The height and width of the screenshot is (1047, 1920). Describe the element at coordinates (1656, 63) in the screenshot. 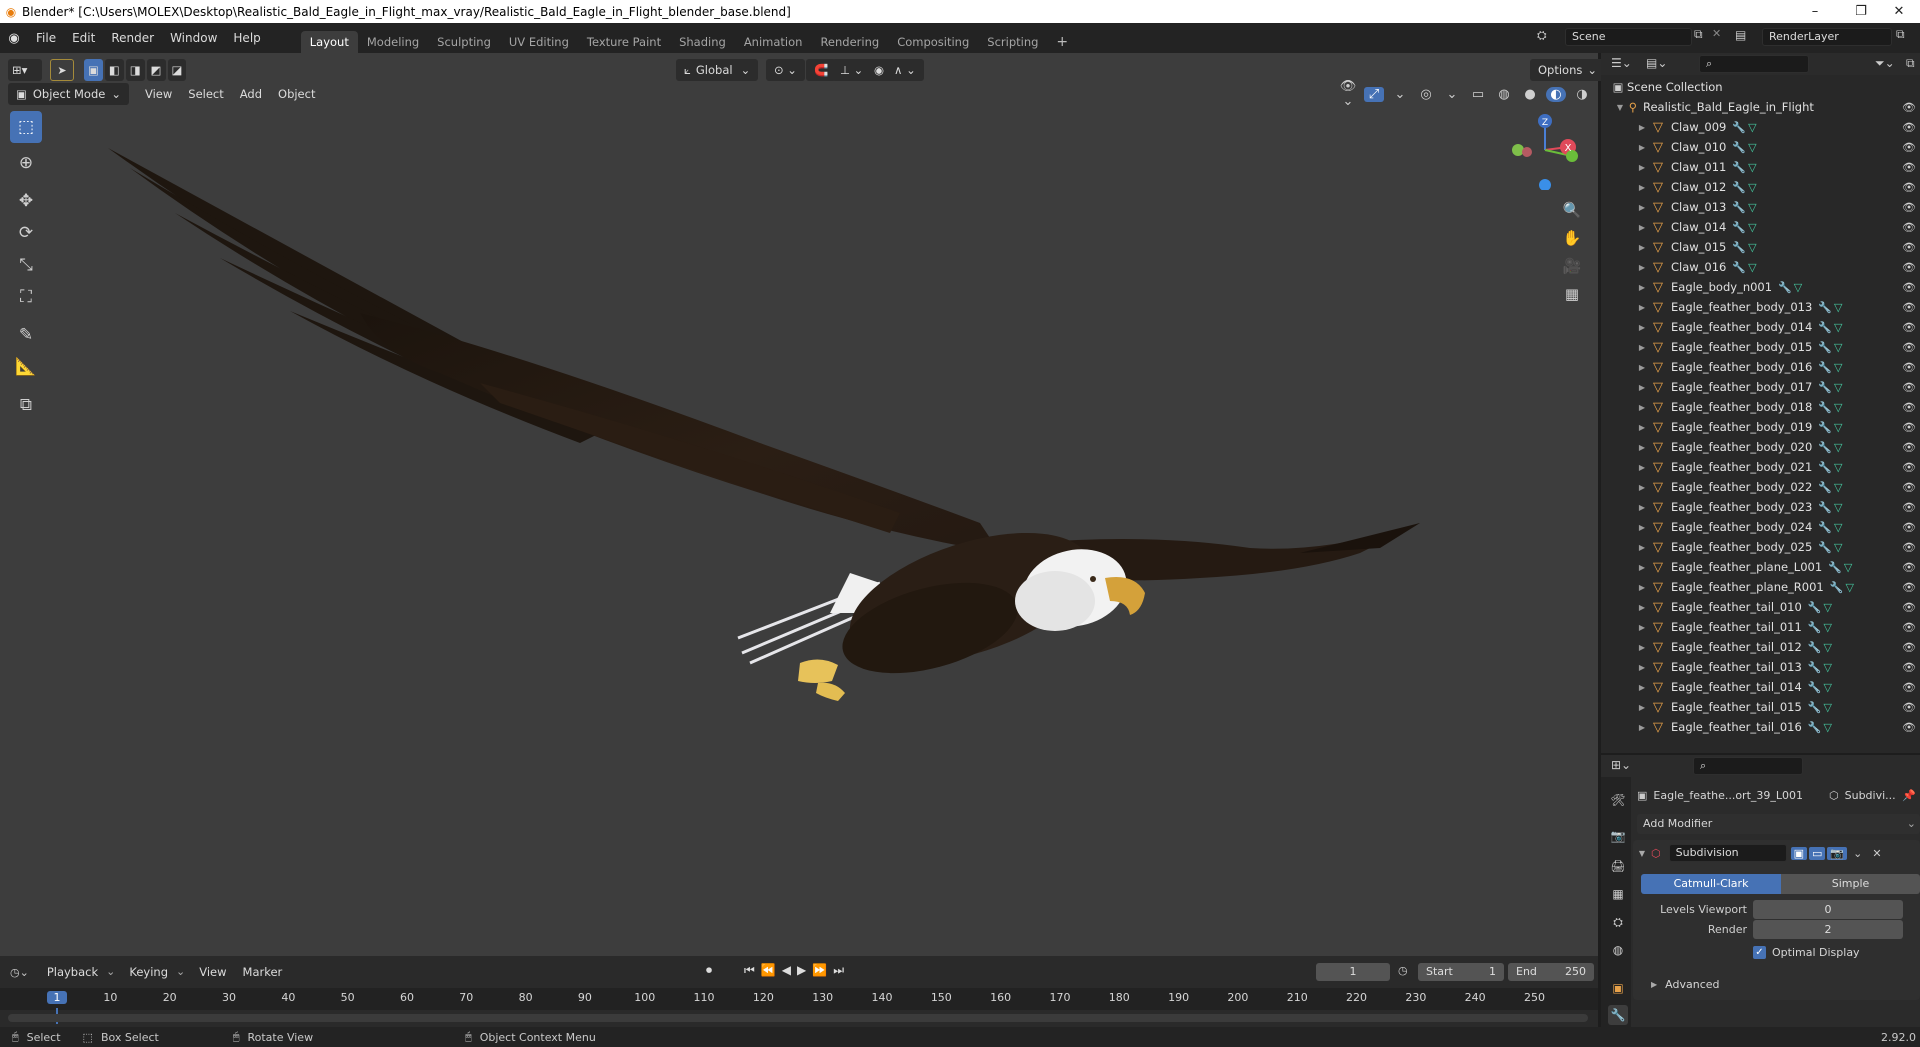

I see `display-mode-icon: ▤⌄` at that location.